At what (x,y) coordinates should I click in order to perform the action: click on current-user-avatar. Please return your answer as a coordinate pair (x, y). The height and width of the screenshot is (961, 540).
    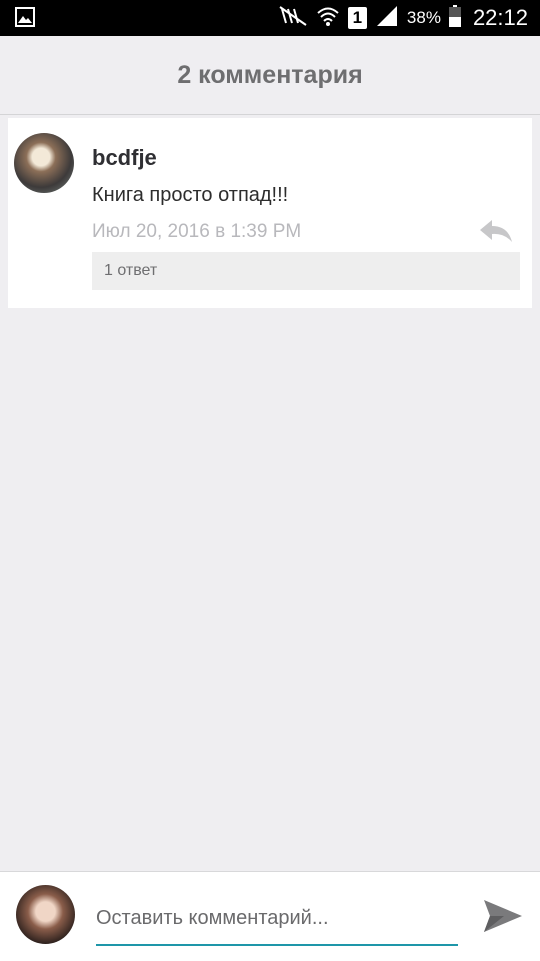
    Looking at the image, I should click on (45, 914).